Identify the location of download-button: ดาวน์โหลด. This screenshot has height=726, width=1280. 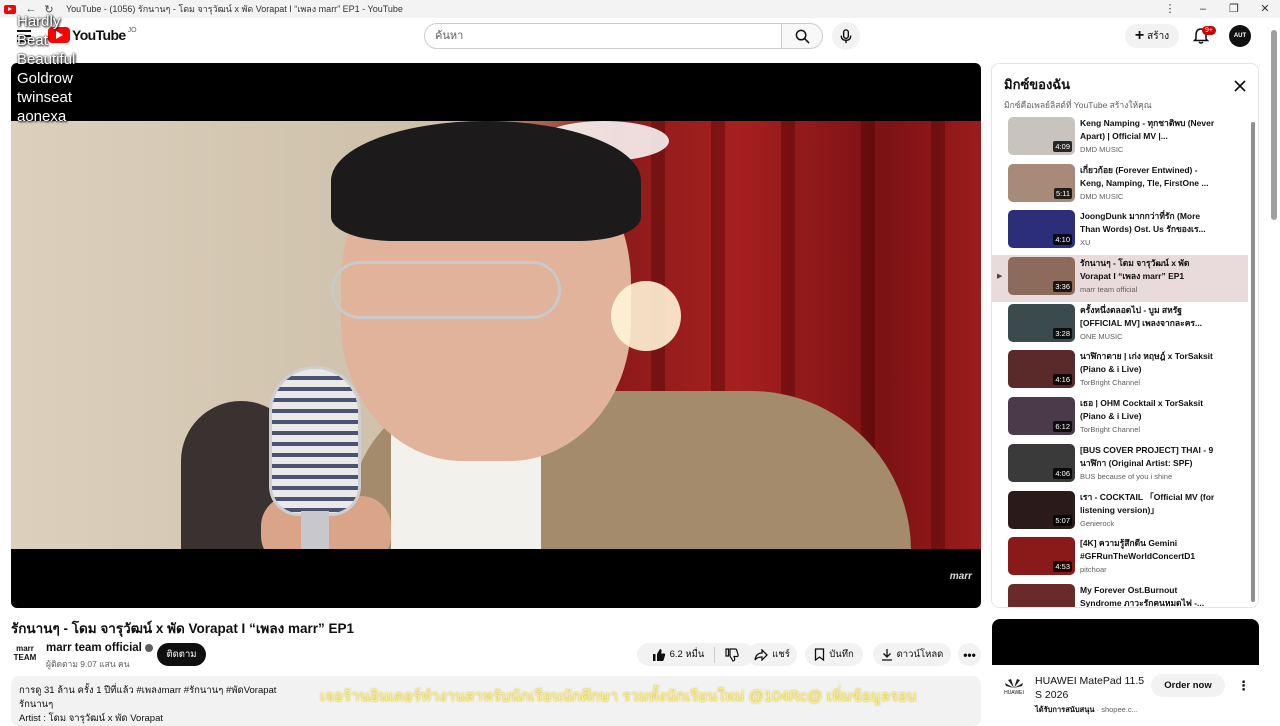
(912, 654).